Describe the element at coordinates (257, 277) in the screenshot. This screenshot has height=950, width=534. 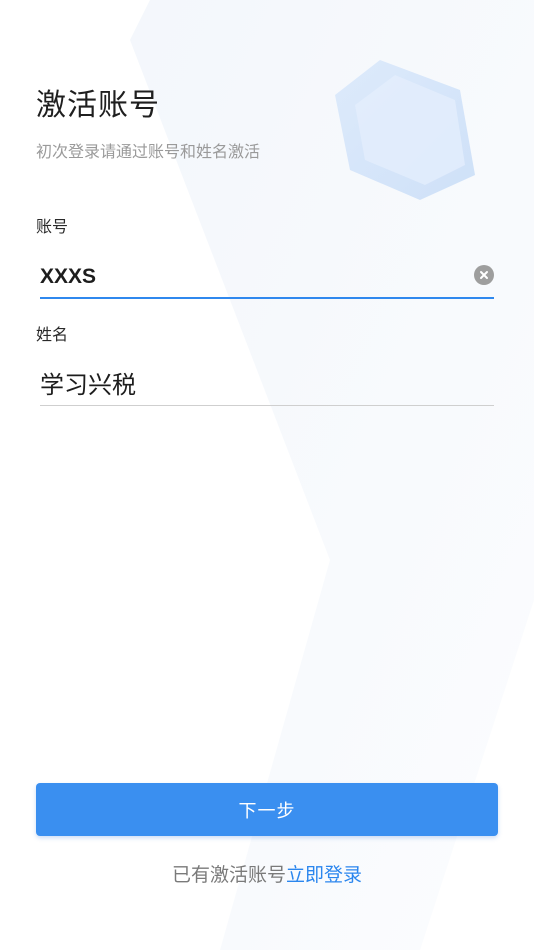
I see `account-input: XXXS` at that location.